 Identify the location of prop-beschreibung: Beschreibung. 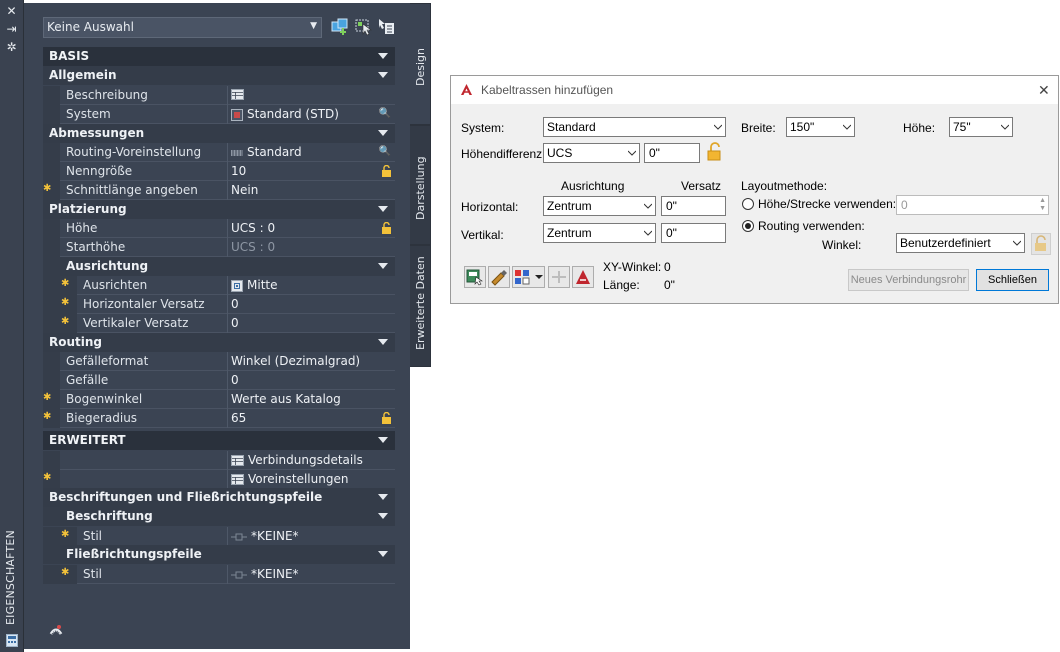
(219, 95).